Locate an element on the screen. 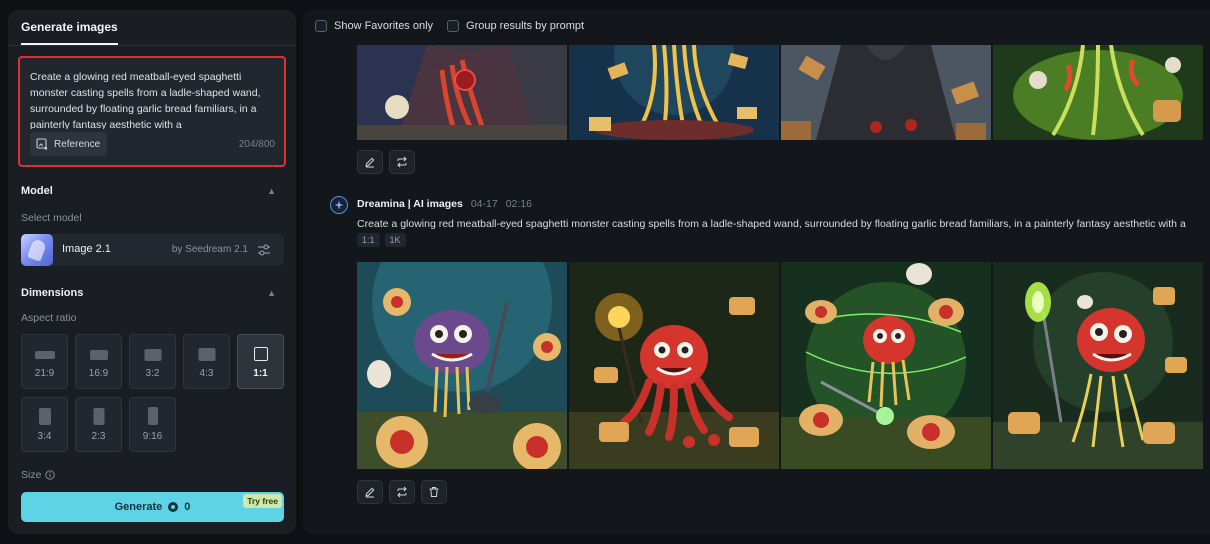  select-model-label: Select model is located at coordinates (51, 218).